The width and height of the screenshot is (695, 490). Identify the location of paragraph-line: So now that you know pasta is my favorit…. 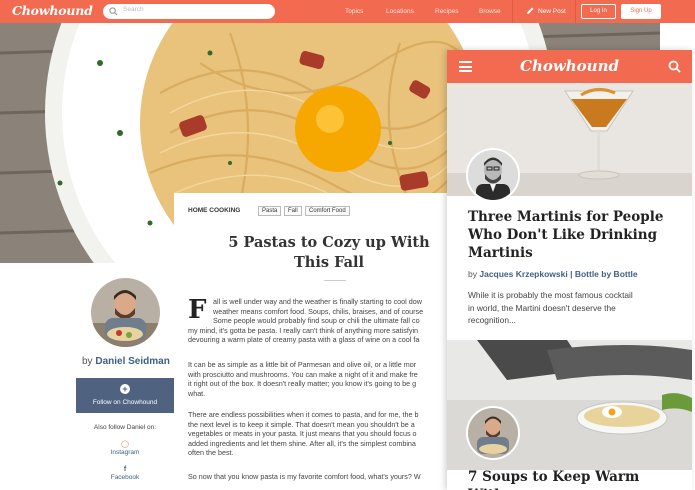
(304, 476).